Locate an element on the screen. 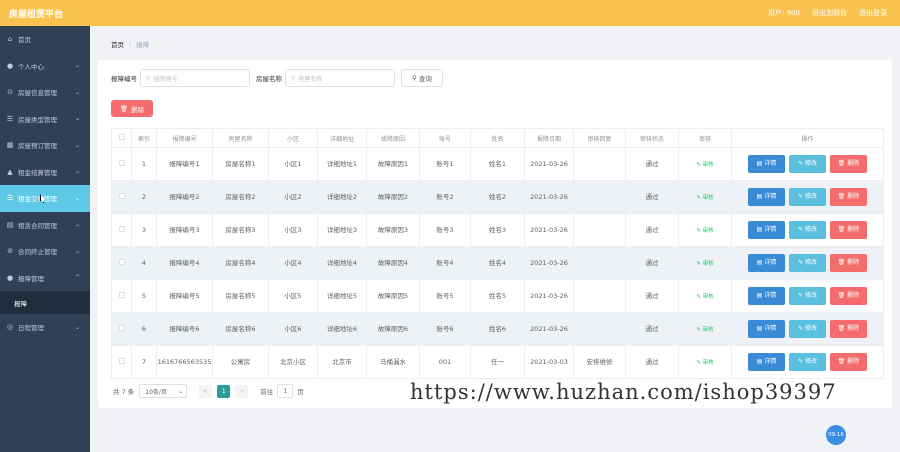 The height and width of the screenshot is (452, 900). sidebar-item-profile: ● 个人中心 ⌄ is located at coordinates (45, 66).